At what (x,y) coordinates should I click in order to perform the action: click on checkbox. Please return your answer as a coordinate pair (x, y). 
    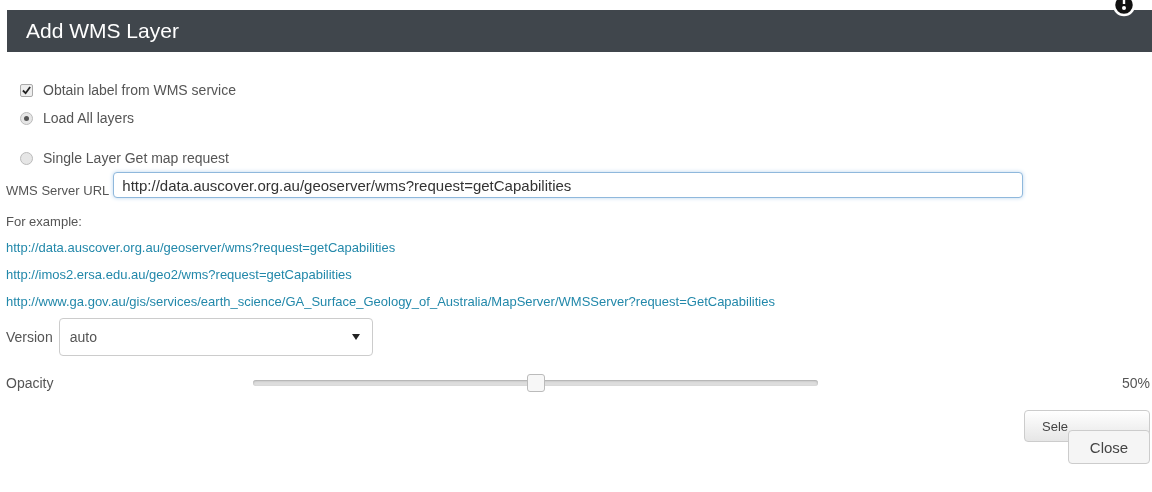
    Looking at the image, I should click on (26, 90).